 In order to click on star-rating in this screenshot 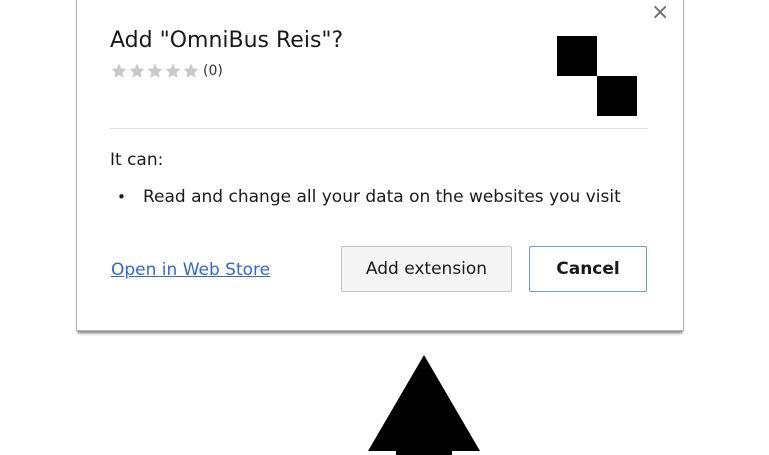, I will do `click(155, 71)`.